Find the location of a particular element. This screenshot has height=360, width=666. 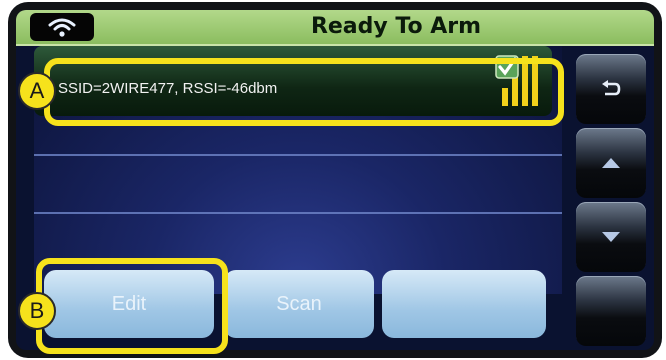

callout-a-box is located at coordinates (304, 92).